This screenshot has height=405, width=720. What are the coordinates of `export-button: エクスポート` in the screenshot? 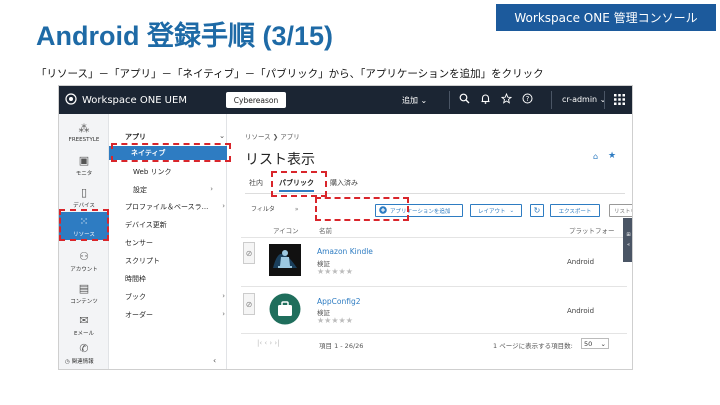 It's located at (575, 210).